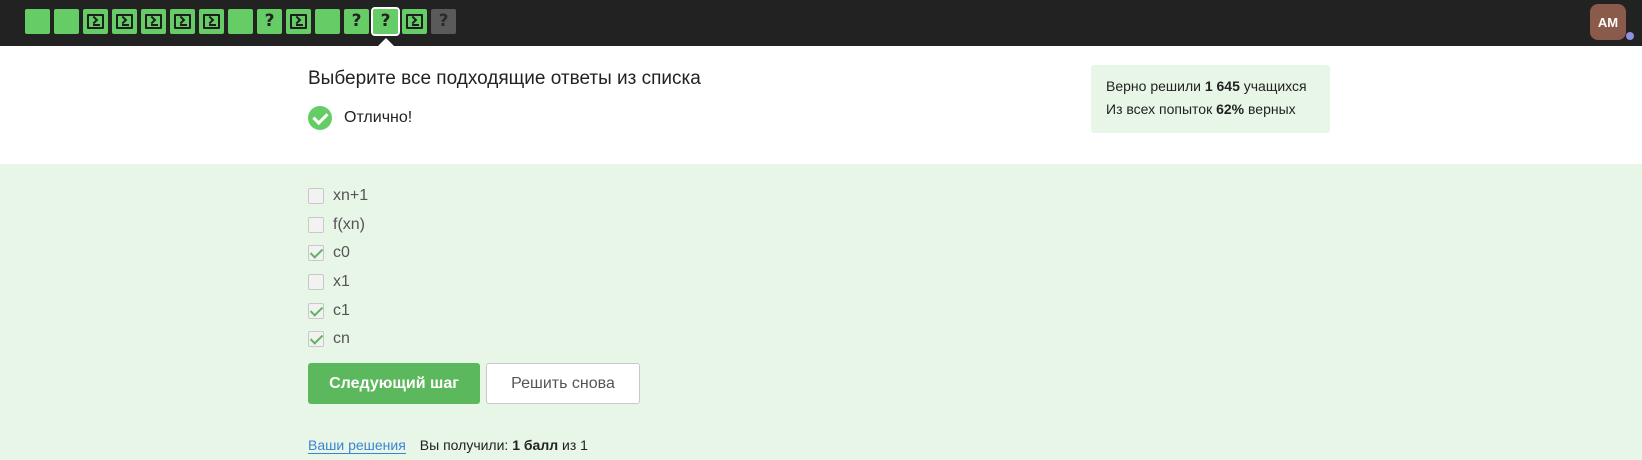 The height and width of the screenshot is (460, 1642). What do you see at coordinates (341, 310) in the screenshot?
I see `option-label: c1` at bounding box center [341, 310].